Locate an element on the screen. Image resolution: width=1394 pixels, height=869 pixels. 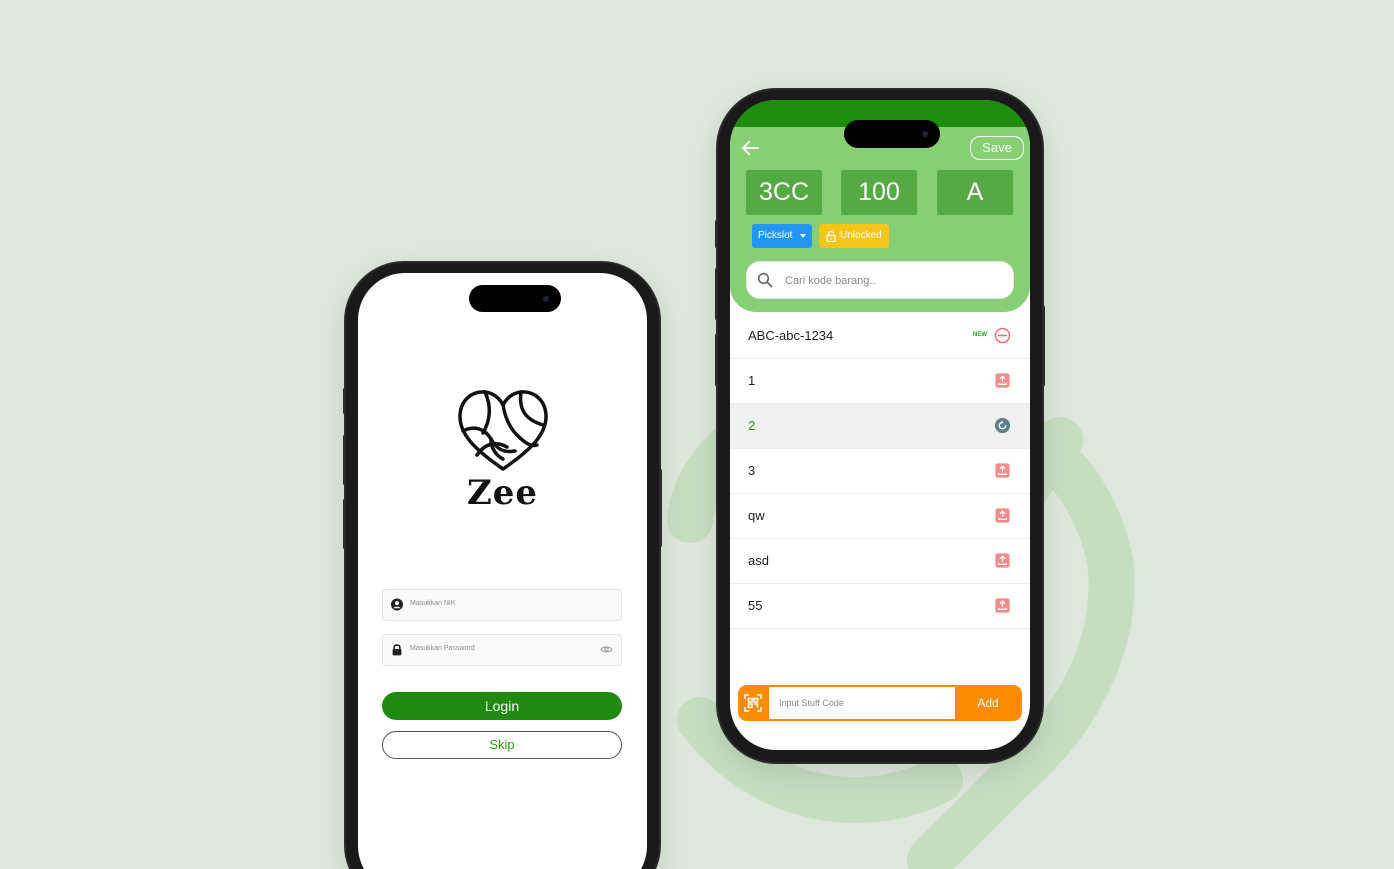
list-item: 55 is located at coordinates (880, 606).